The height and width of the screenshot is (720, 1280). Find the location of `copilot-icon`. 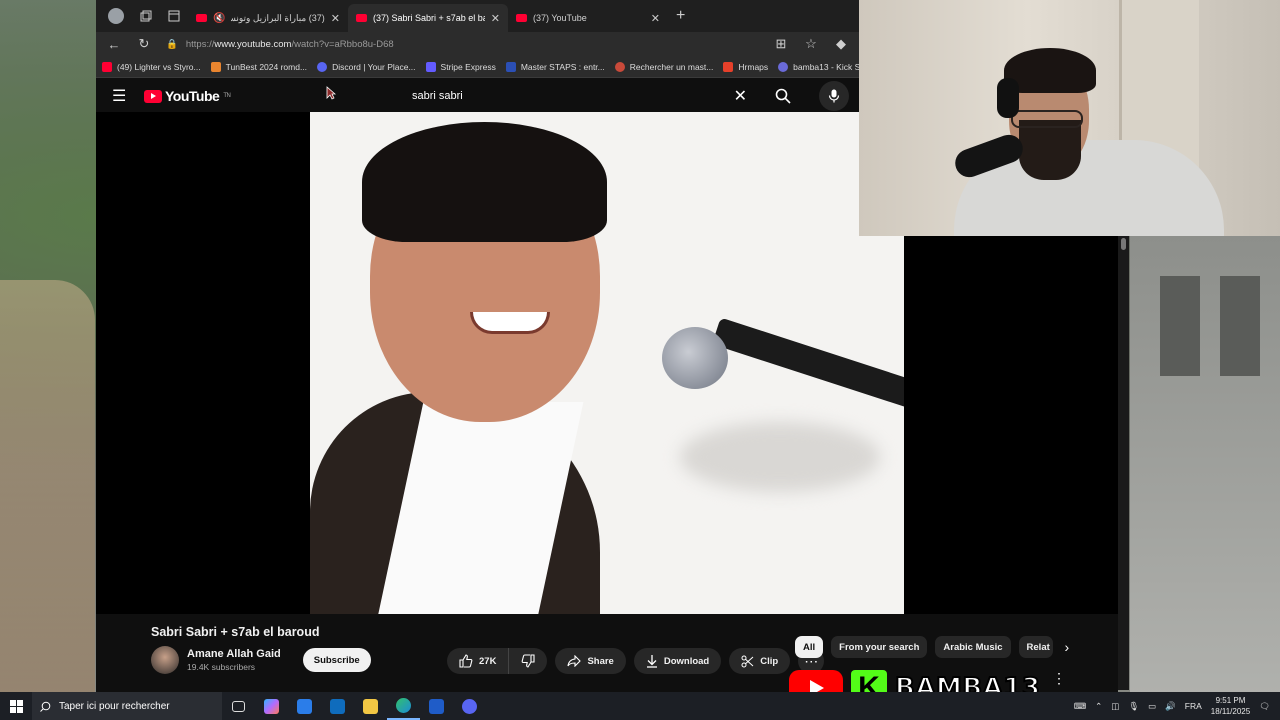

copilot-icon is located at coordinates (271, 706).